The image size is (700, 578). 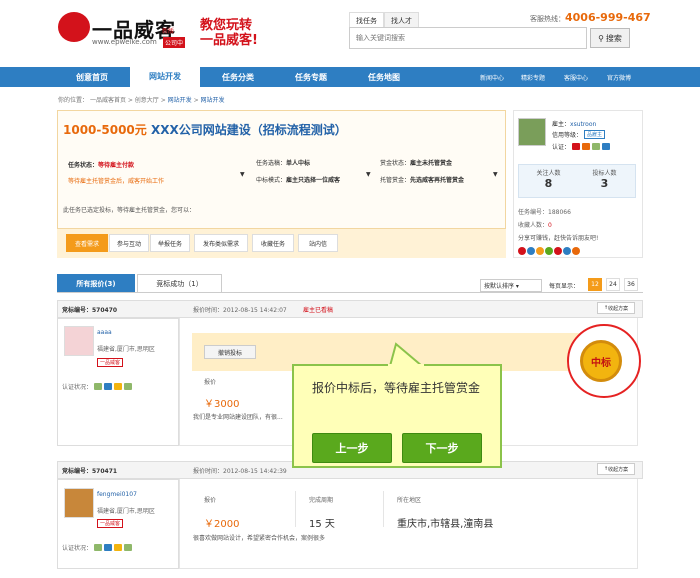 What do you see at coordinates (350, 309) in the screenshot?
I see `bid-card-header` at bounding box center [350, 309].